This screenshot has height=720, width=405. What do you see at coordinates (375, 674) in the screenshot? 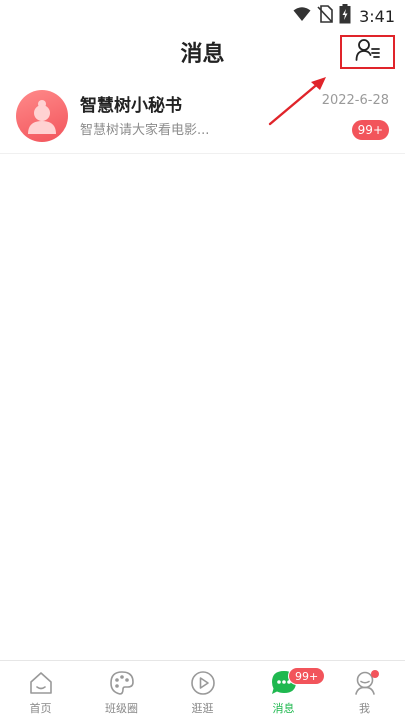
I see `notification-dot` at bounding box center [375, 674].